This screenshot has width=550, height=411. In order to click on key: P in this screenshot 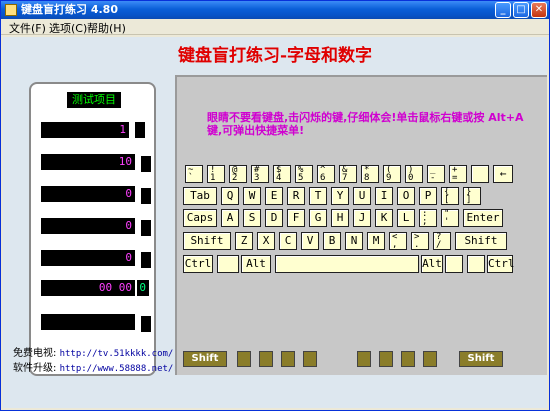, I will do `click(428, 196)`.